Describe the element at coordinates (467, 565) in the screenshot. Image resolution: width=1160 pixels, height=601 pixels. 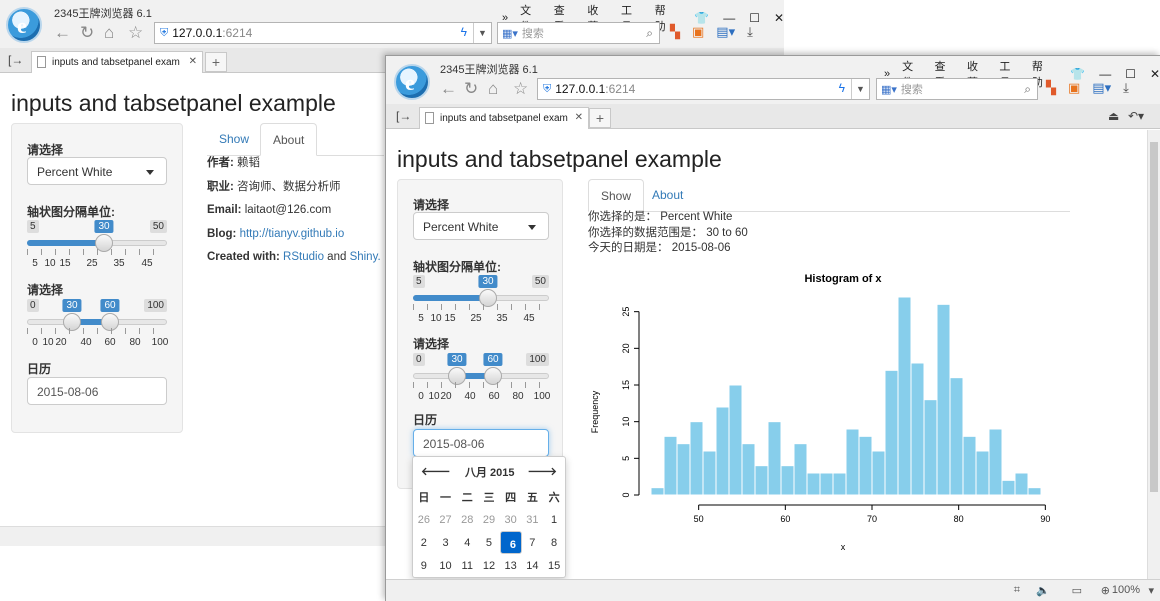
I see `day-cell: 11` at that location.